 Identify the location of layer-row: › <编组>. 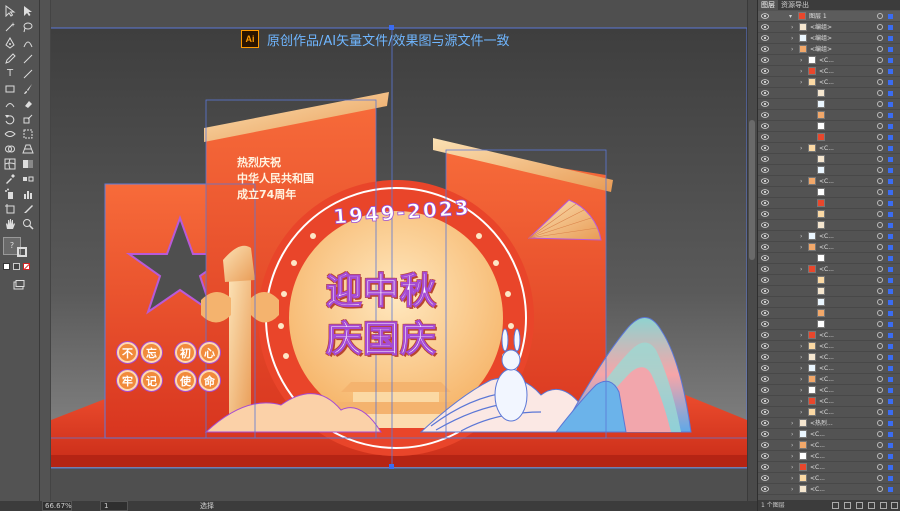
(829, 49).